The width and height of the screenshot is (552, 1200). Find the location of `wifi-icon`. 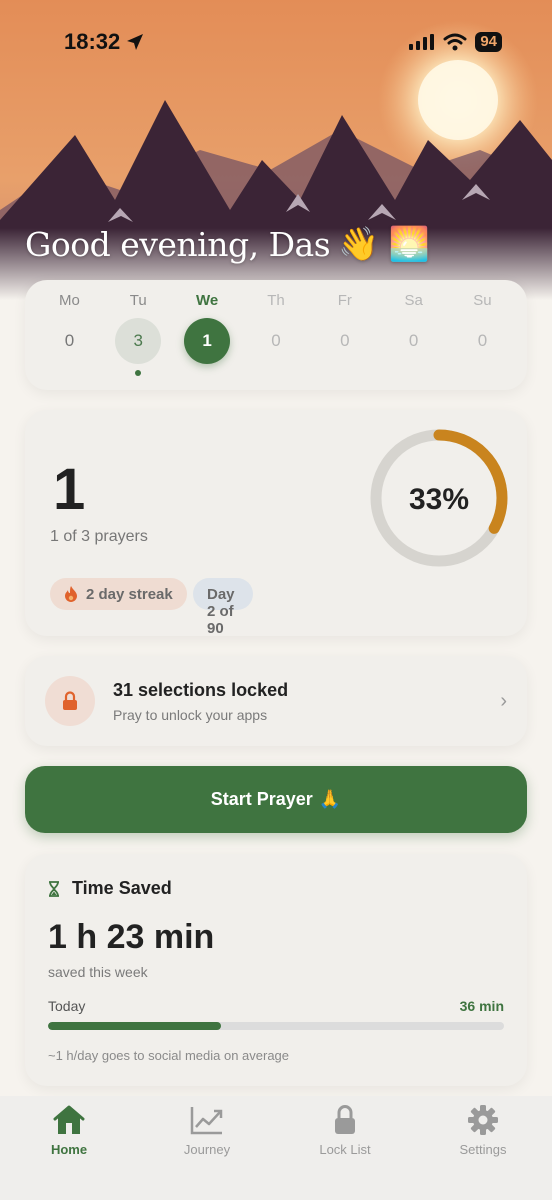

wifi-icon is located at coordinates (455, 42).